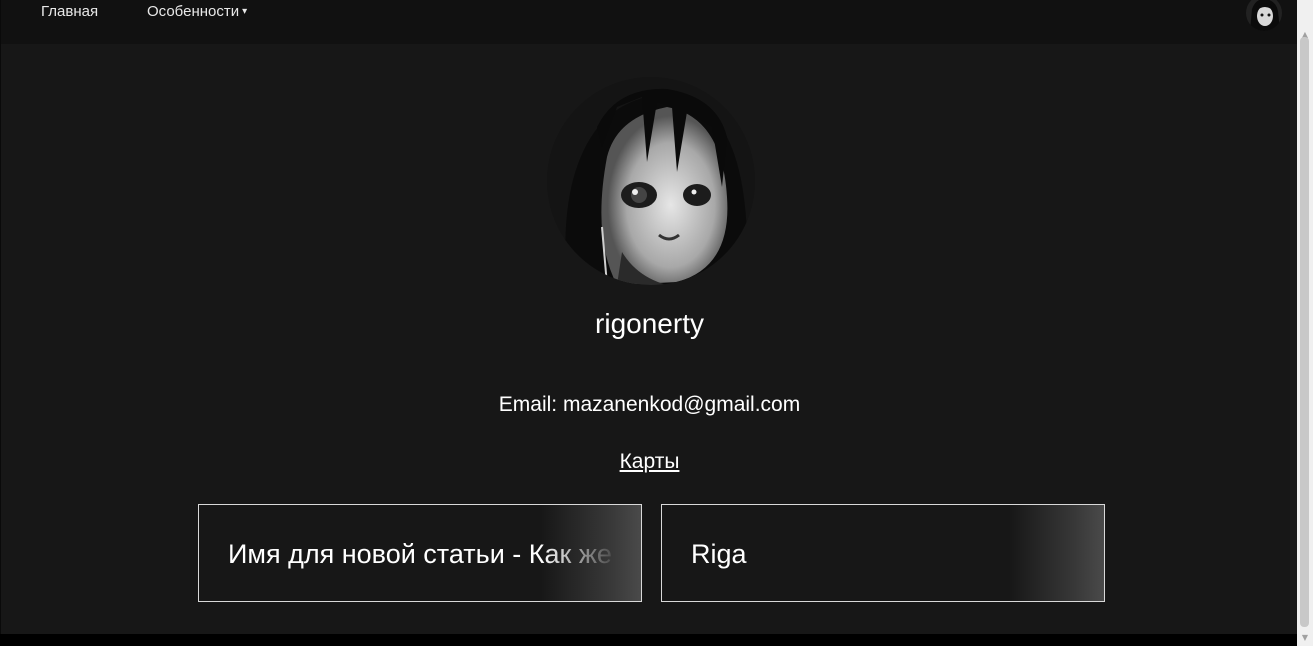  I want to click on vertical-scrollbar: ▲ ▼, so click(1305, 323).